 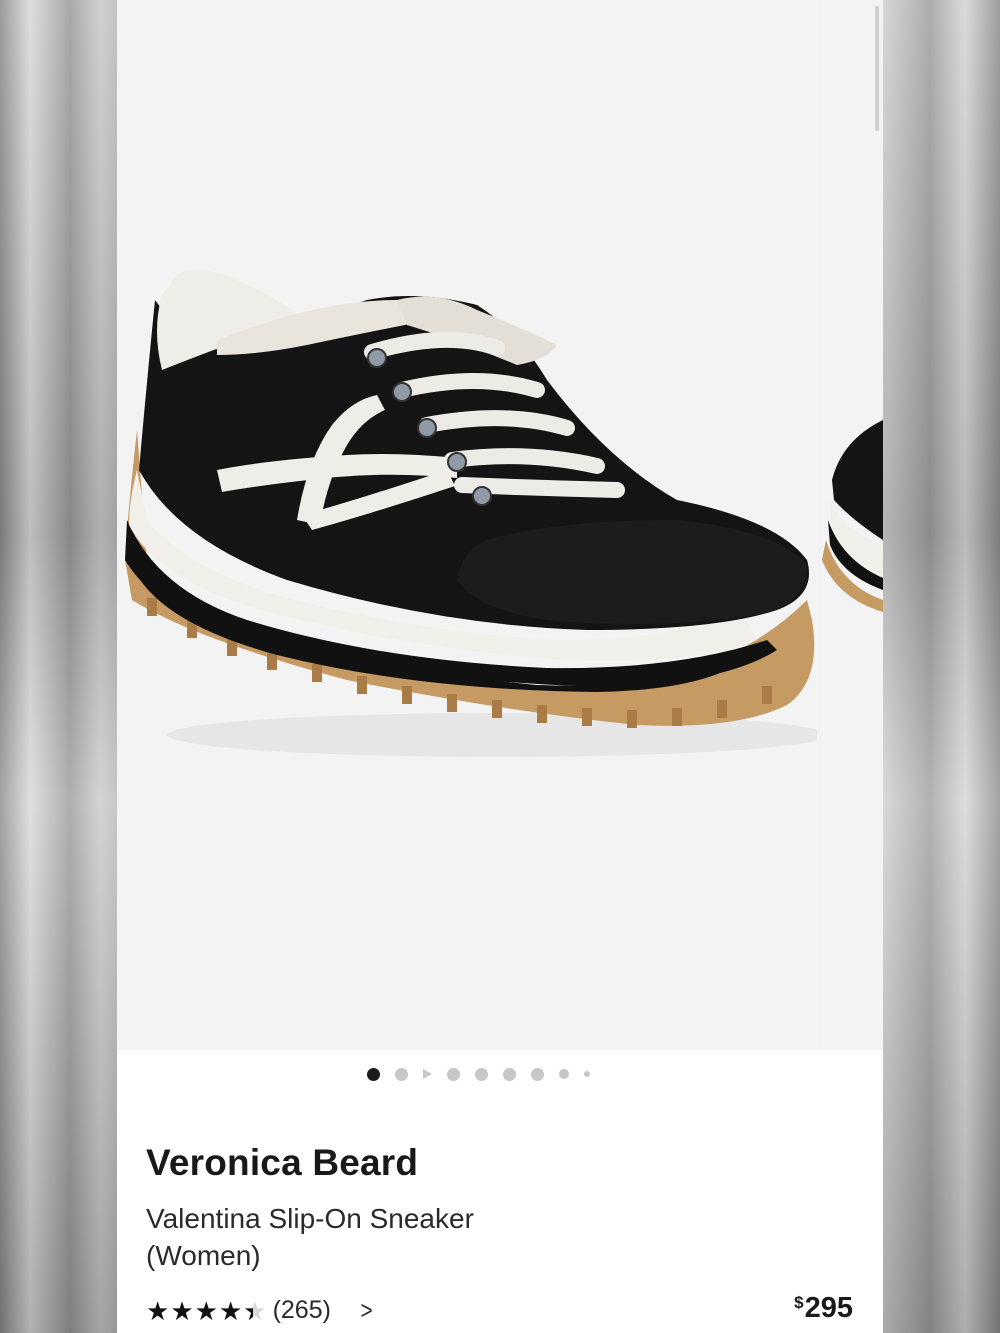 I want to click on play-icon, so click(x=427, y=1074).